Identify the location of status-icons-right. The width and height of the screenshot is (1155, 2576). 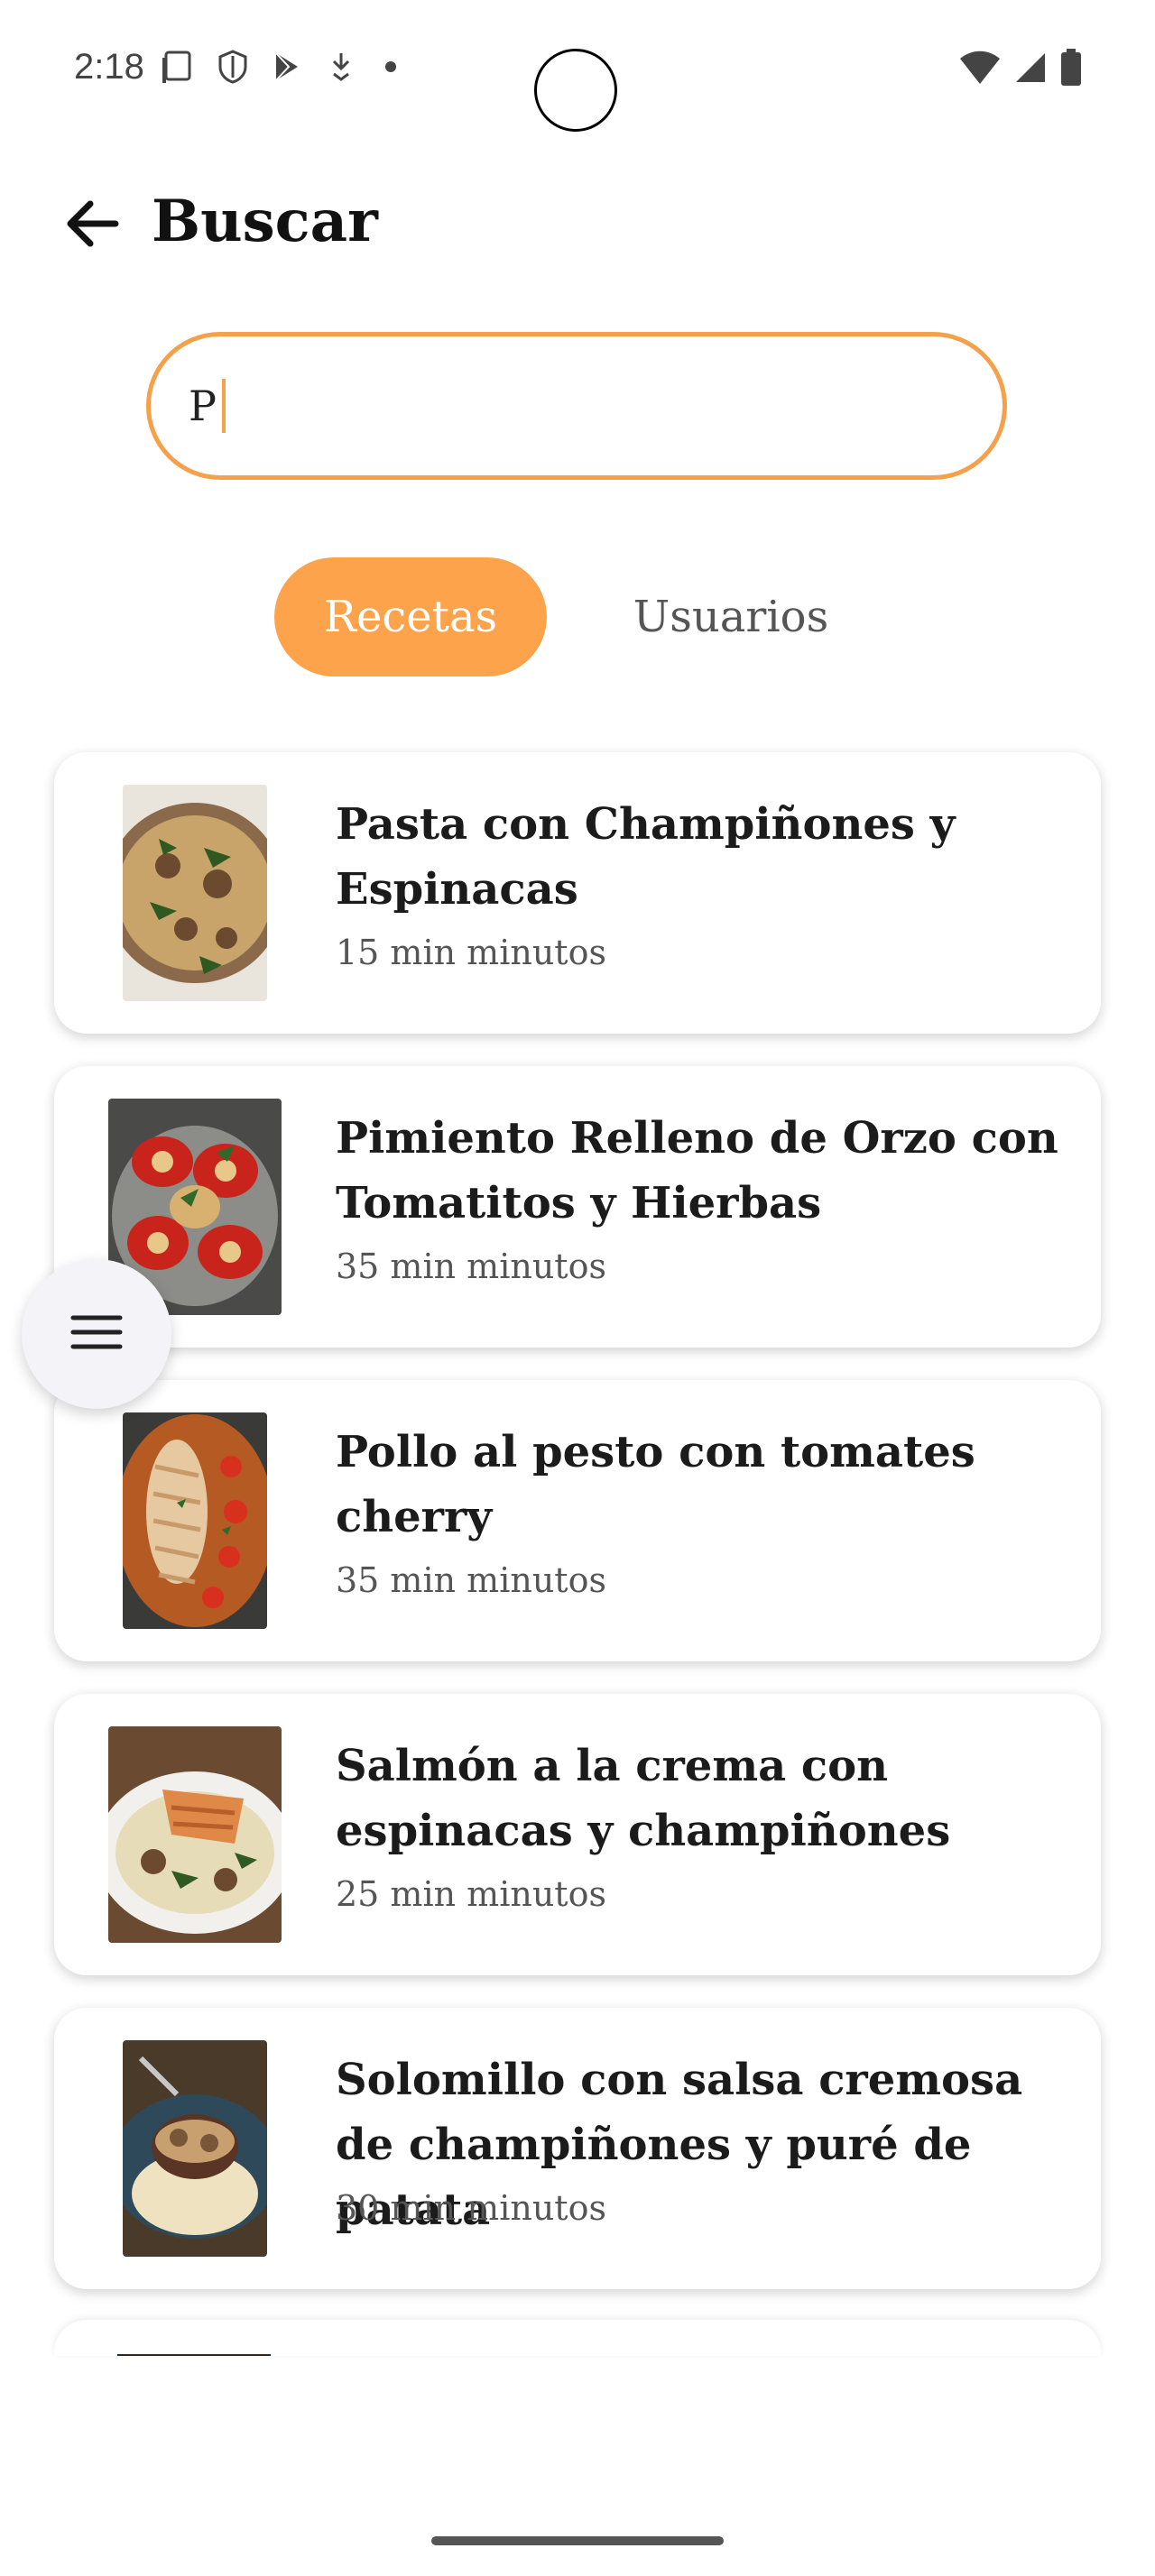
(1020, 69).